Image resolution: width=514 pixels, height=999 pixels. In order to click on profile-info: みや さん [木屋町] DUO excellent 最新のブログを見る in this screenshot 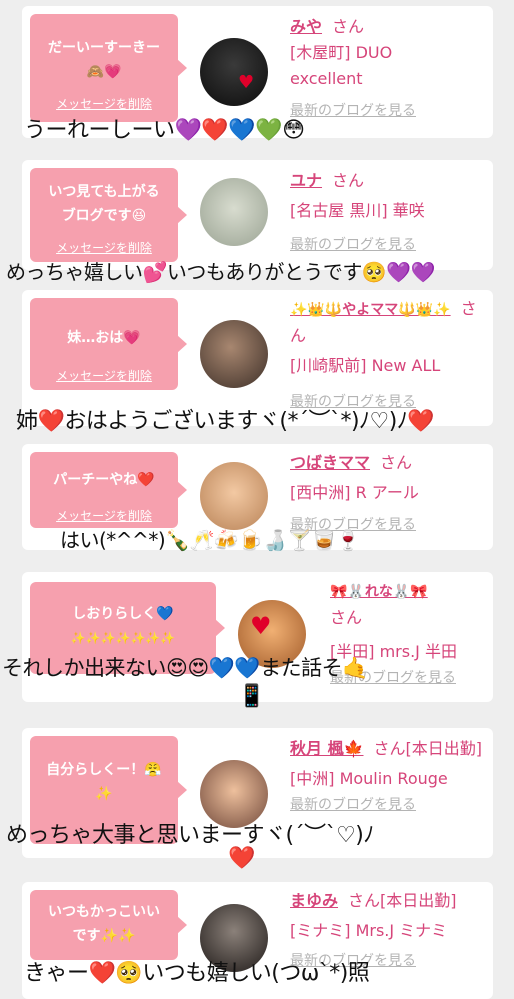, I will do `click(385, 69)`.